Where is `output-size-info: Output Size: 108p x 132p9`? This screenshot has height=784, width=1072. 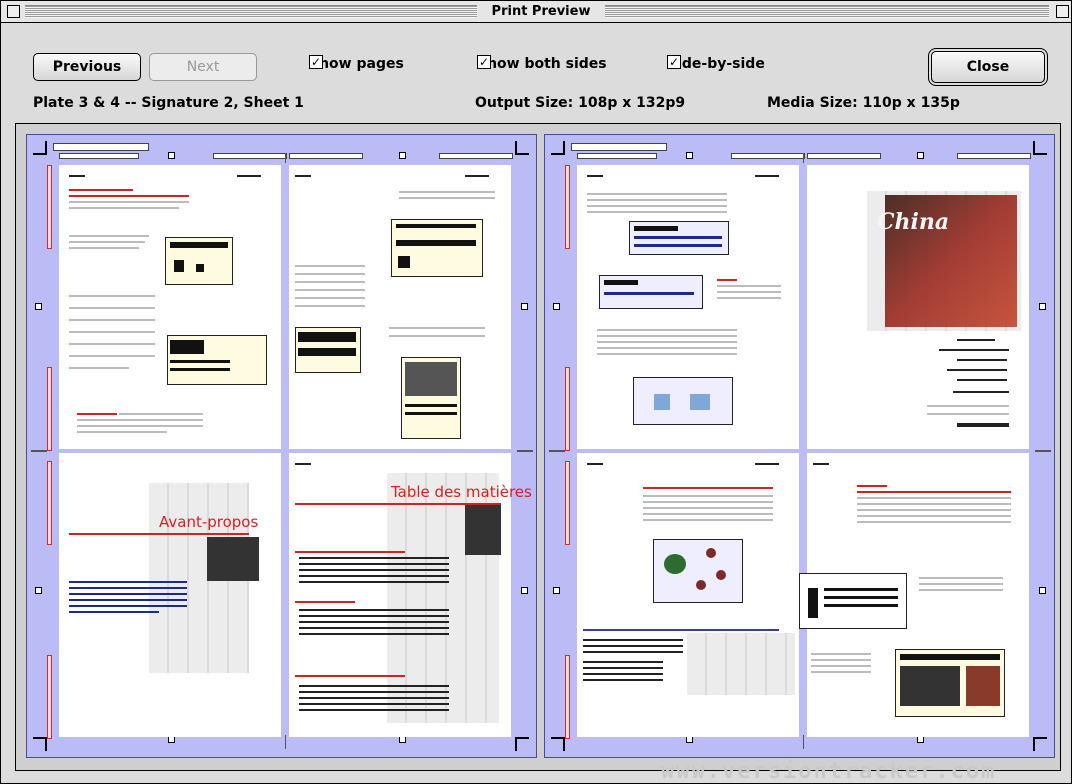 output-size-info: Output Size: 108p x 132p9 is located at coordinates (580, 103).